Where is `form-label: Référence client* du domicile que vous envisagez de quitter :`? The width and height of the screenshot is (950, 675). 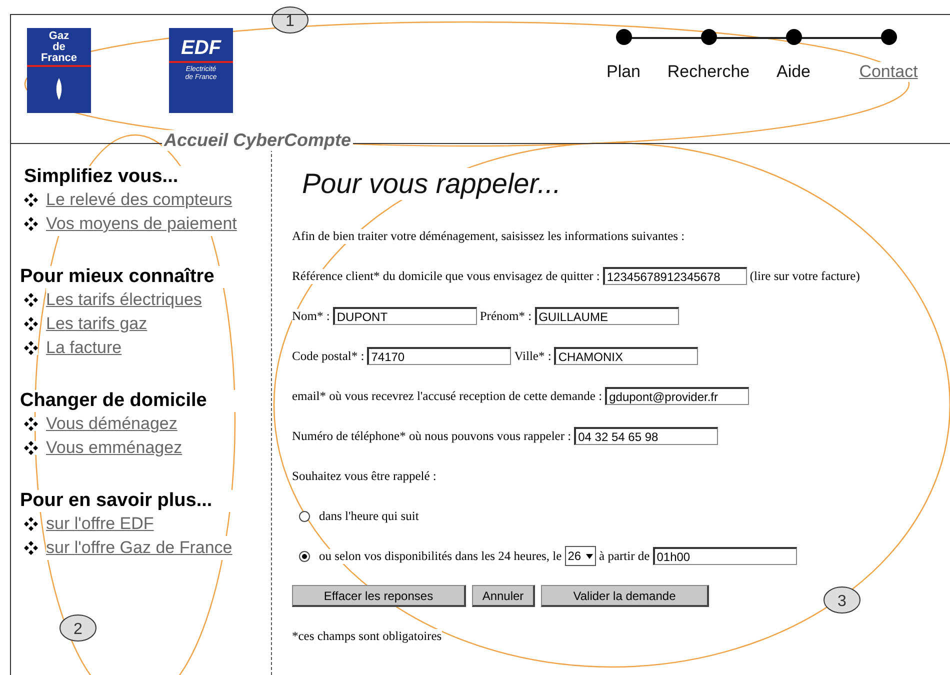 form-label: Référence client* du domicile que vous envisagez de quitter : is located at coordinates (446, 276).